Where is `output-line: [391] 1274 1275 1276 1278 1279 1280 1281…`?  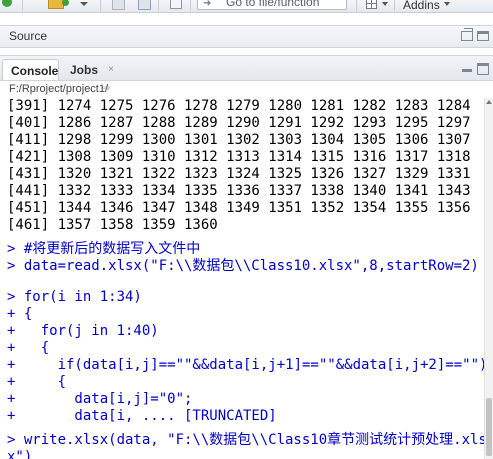 output-line: [391] 1274 1275 1276 1278 1279 1280 1281… is located at coordinates (239, 106).